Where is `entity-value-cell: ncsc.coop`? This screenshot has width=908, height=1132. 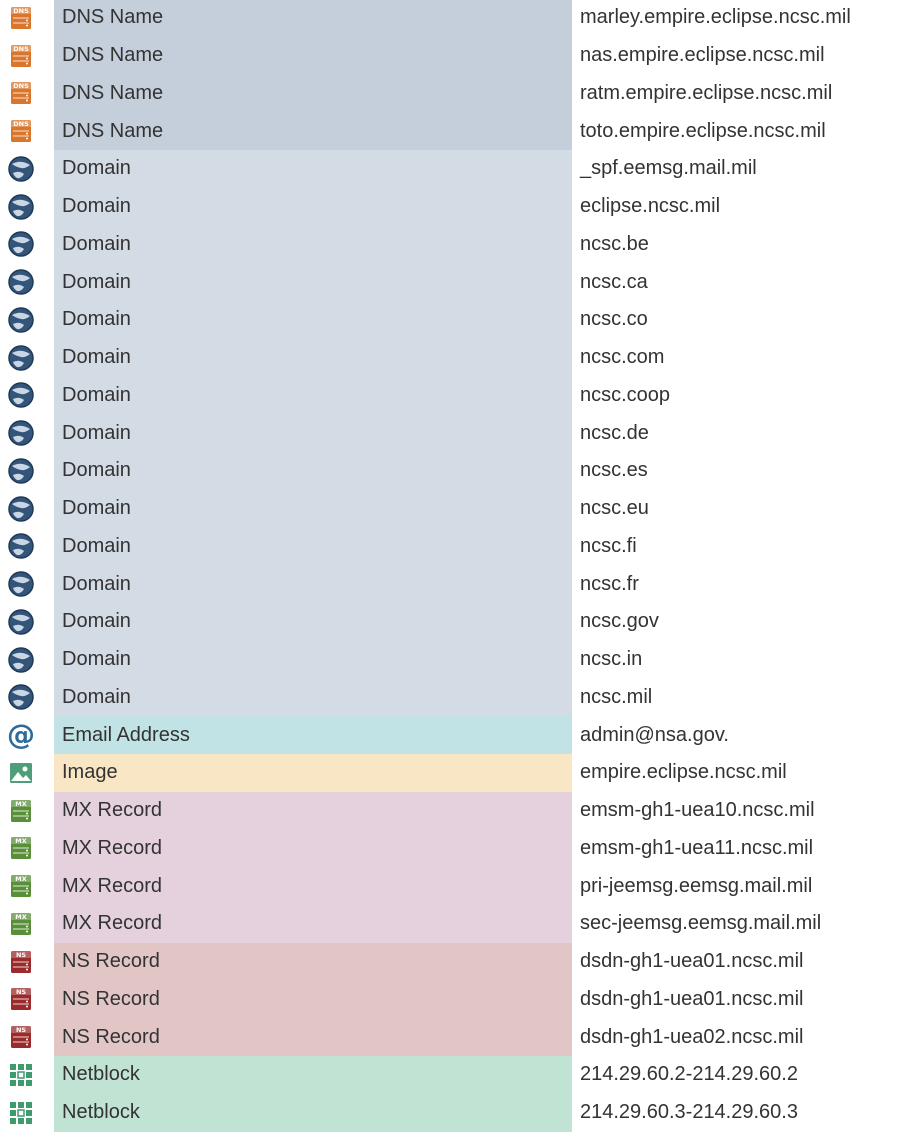 entity-value-cell: ncsc.coop is located at coordinates (625, 394).